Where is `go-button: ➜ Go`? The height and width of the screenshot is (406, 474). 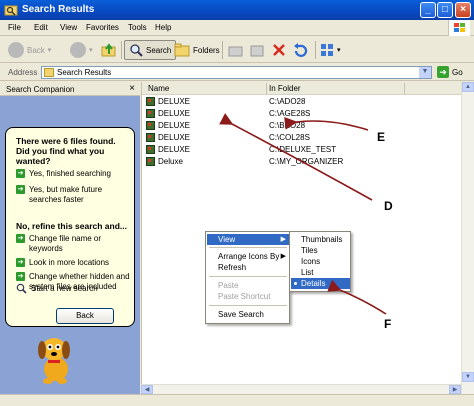 go-button: ➜ Go is located at coordinates (450, 72).